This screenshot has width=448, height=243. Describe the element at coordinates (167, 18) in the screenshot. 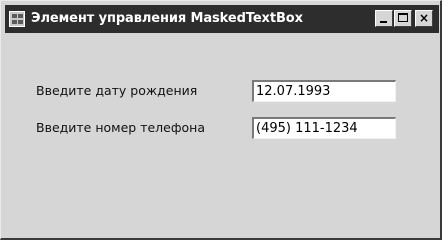

I see `window-title: Элемент управления MaskedTextBox` at that location.